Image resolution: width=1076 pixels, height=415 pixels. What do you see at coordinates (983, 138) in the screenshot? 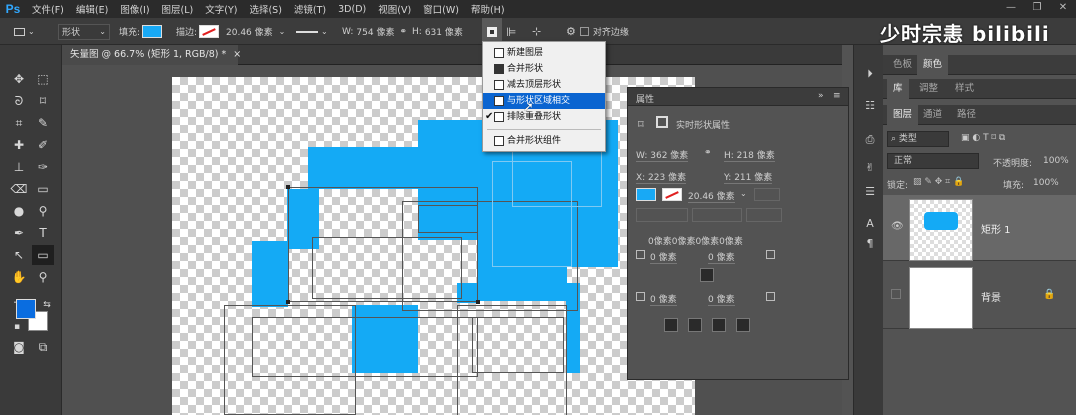
I see `layer-filter-icons: ▣ ◐ T ⌑ ⧉` at bounding box center [983, 138].